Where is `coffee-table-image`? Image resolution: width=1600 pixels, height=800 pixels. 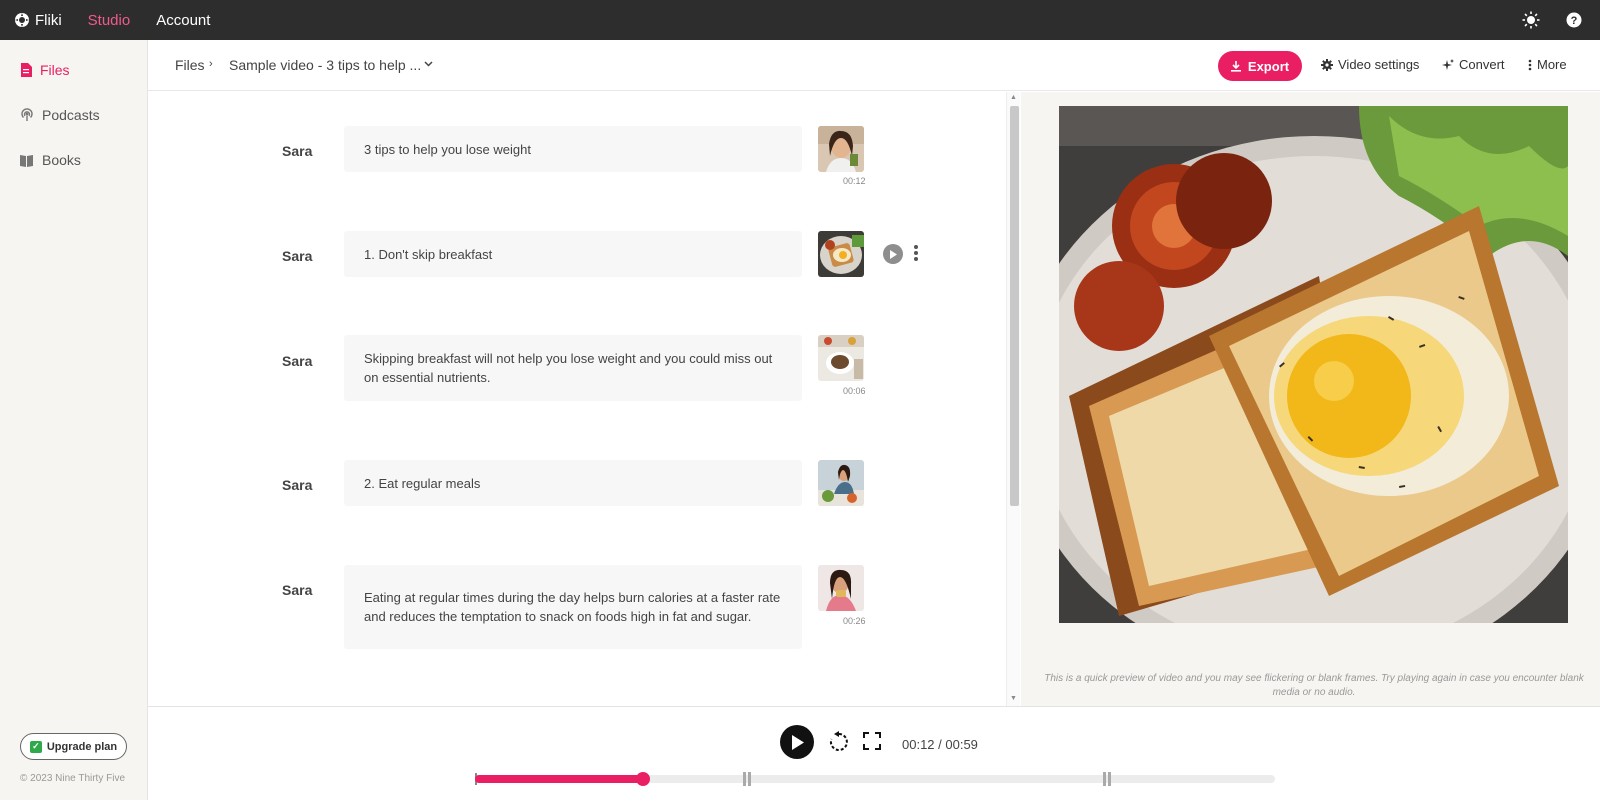 coffee-table-image is located at coordinates (841, 358).